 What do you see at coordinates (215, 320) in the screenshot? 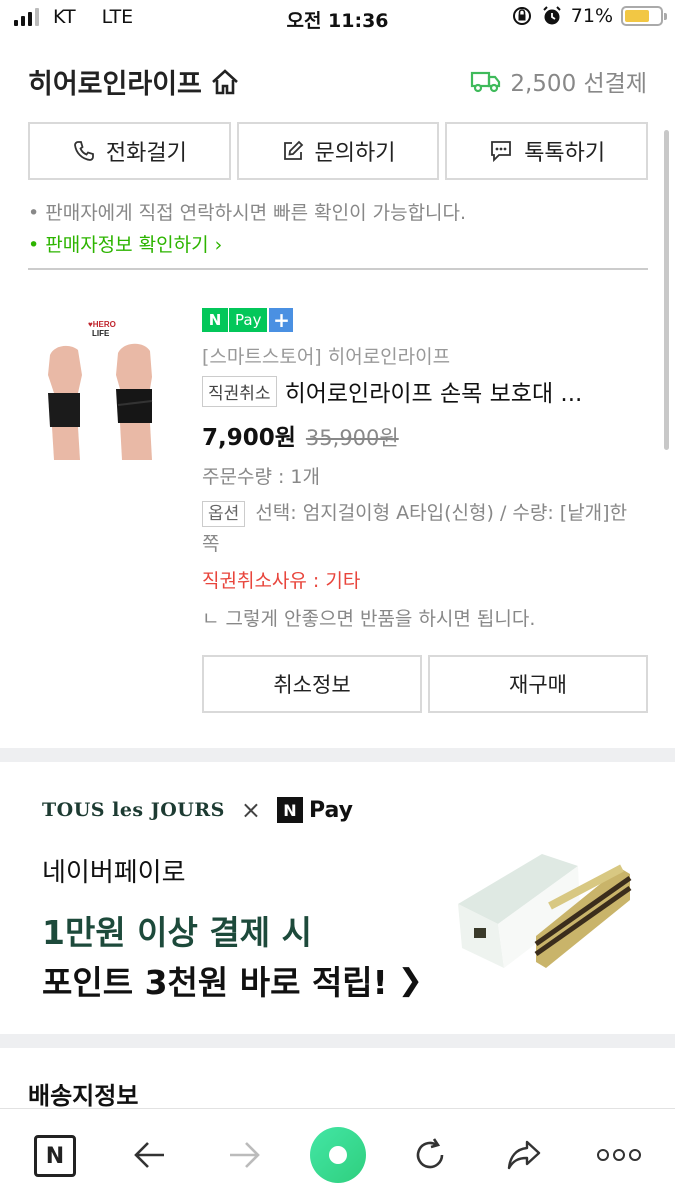
I see `npay-n-icon: N` at bounding box center [215, 320].